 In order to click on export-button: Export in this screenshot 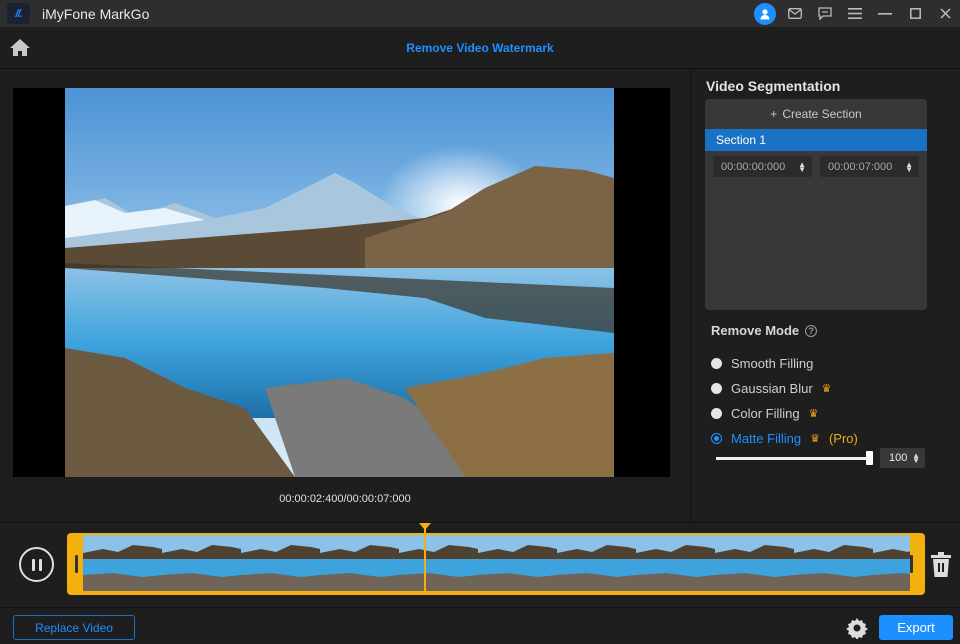, I will do `click(916, 627)`.